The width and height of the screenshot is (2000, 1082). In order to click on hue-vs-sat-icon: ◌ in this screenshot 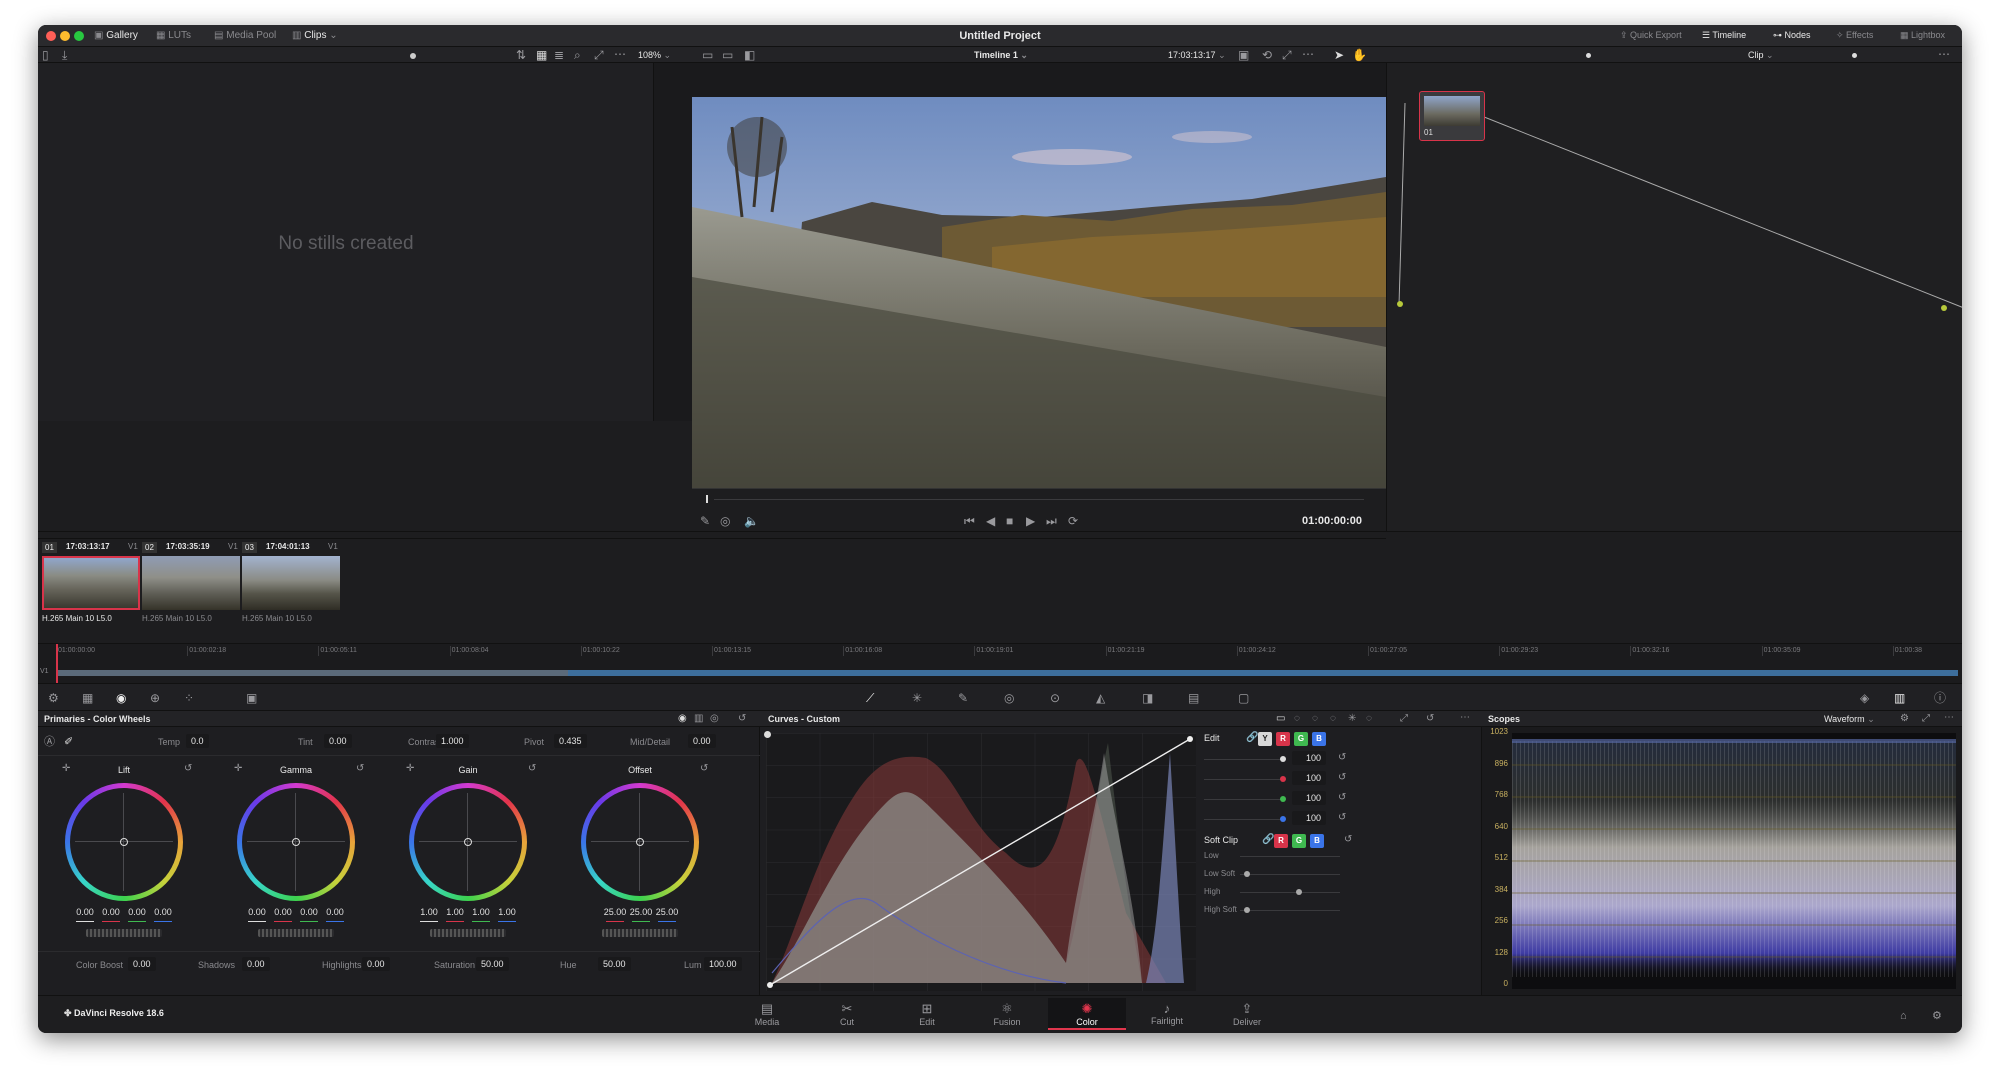, I will do `click(1315, 719)`.